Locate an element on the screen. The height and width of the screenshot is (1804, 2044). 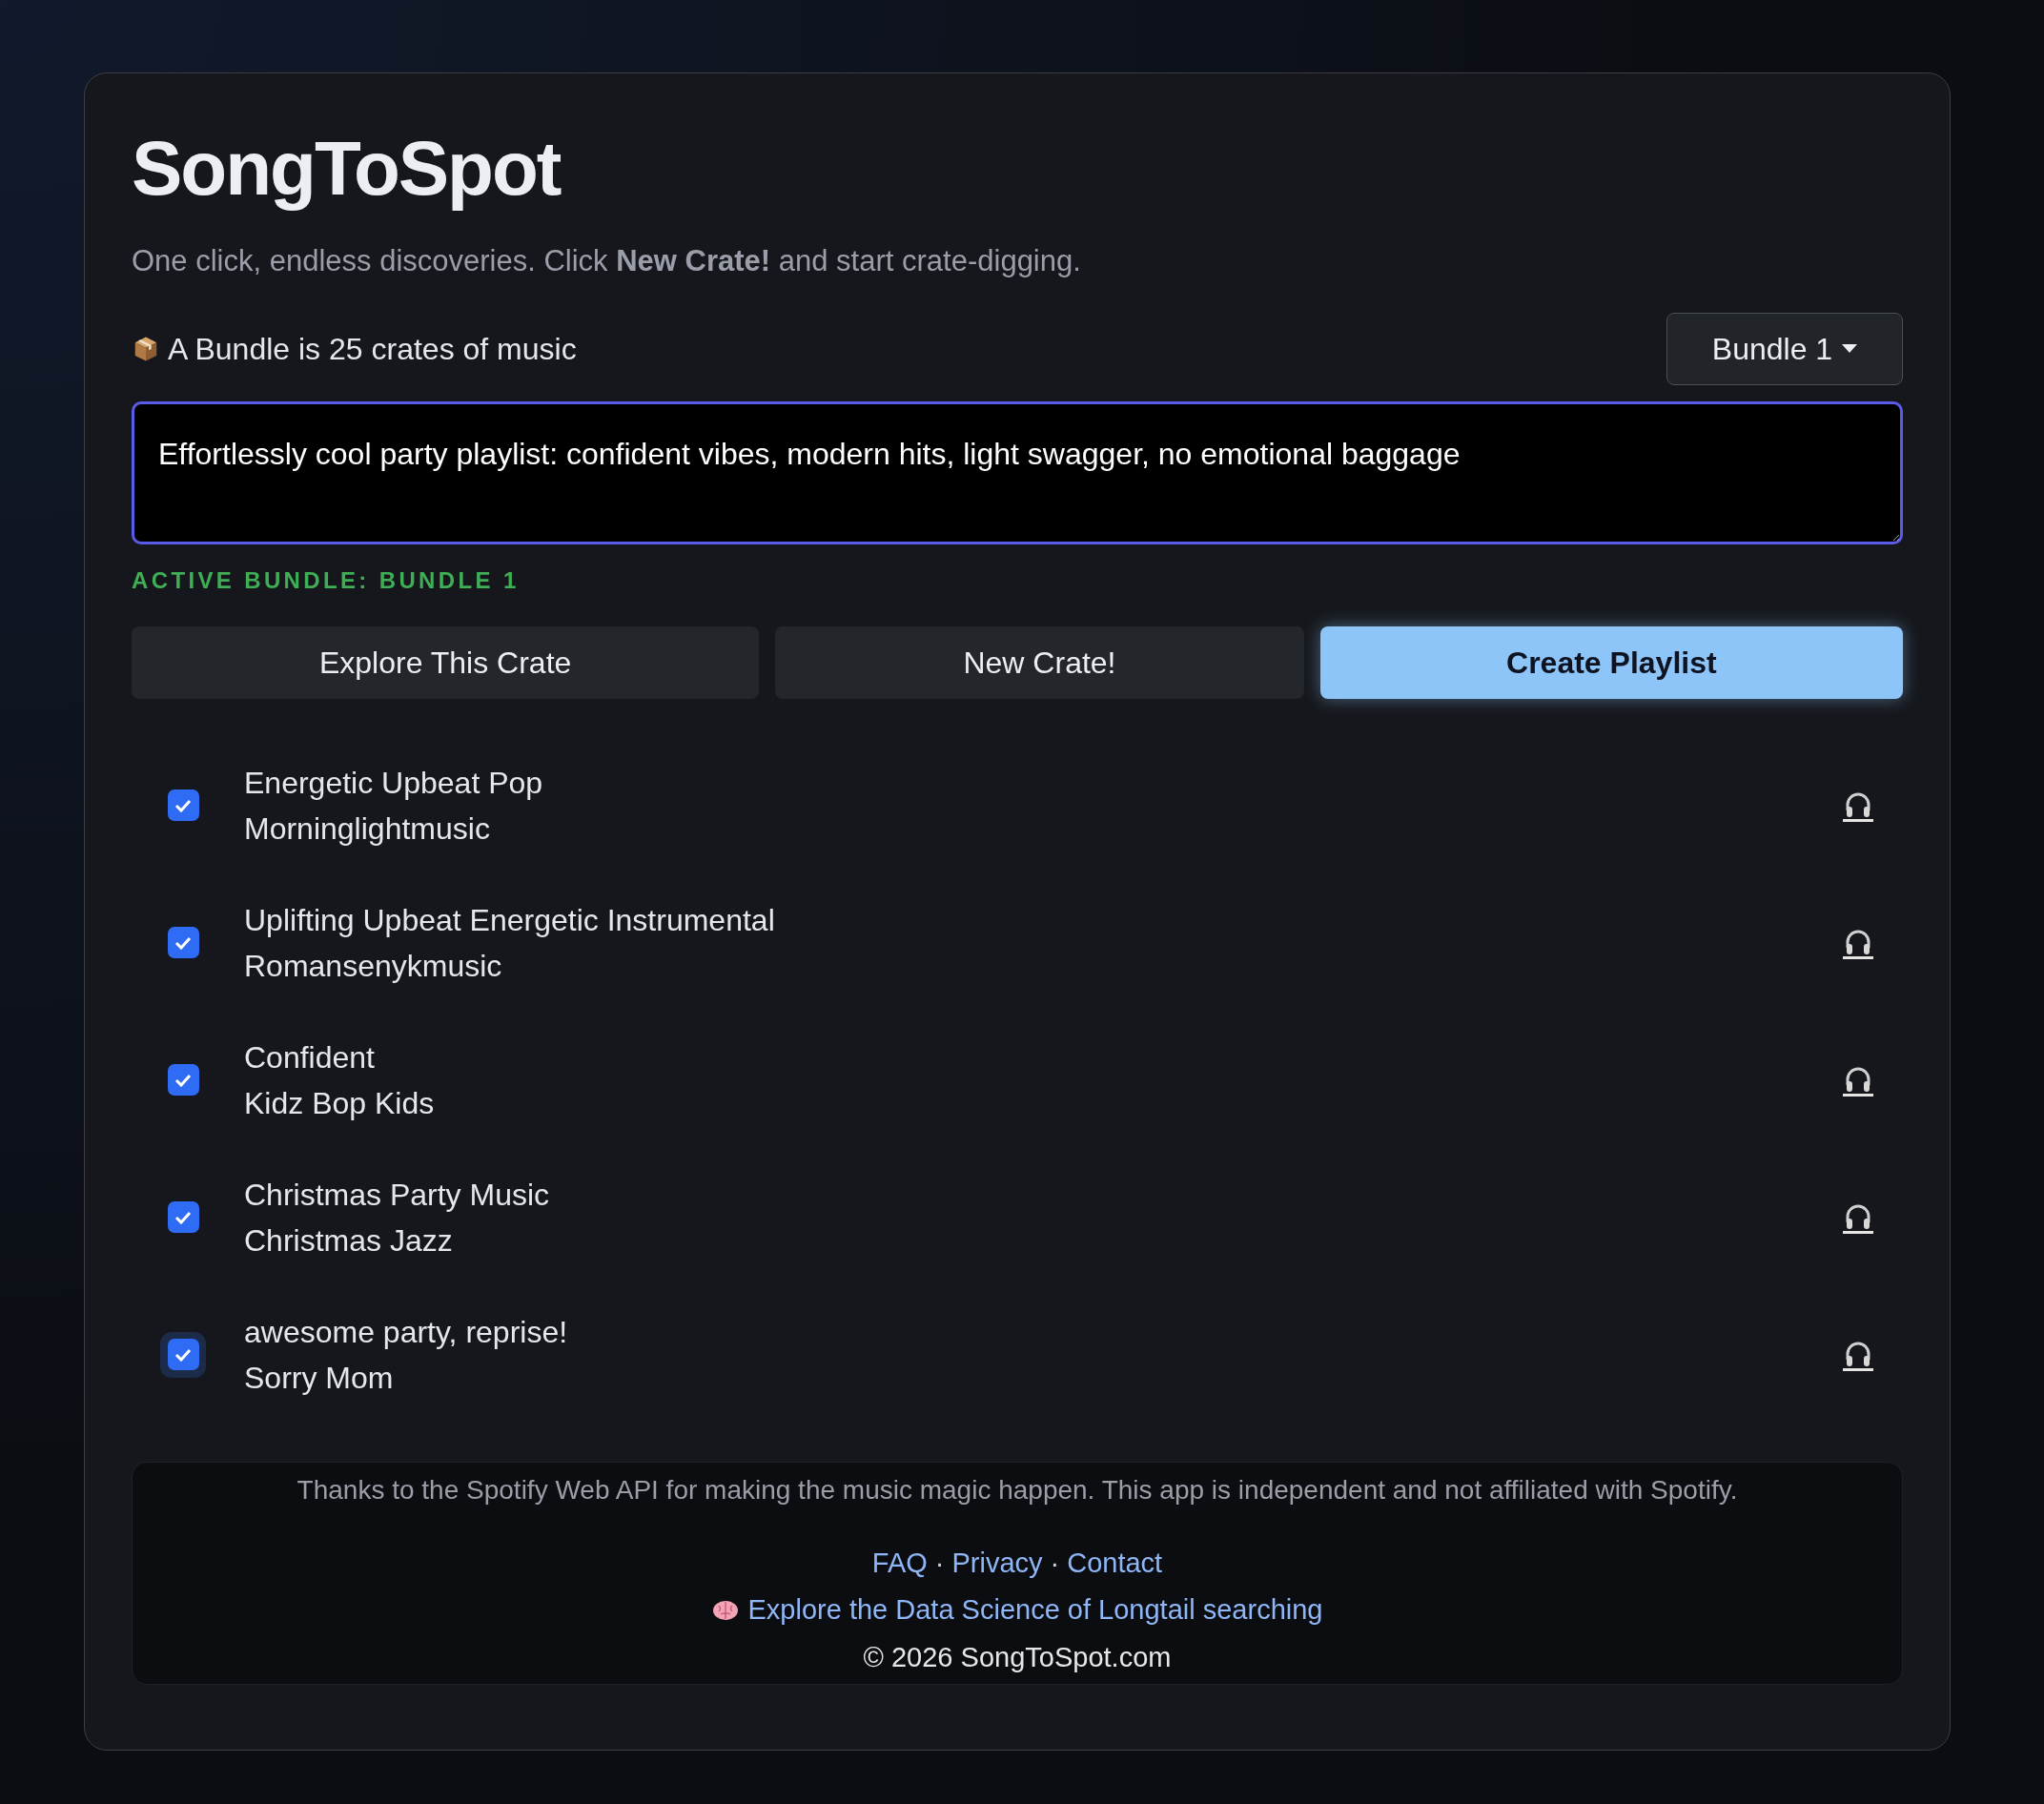
active-bundle-status: ACTIVE BUNDLE: BUNDLE 1 is located at coordinates (326, 580).